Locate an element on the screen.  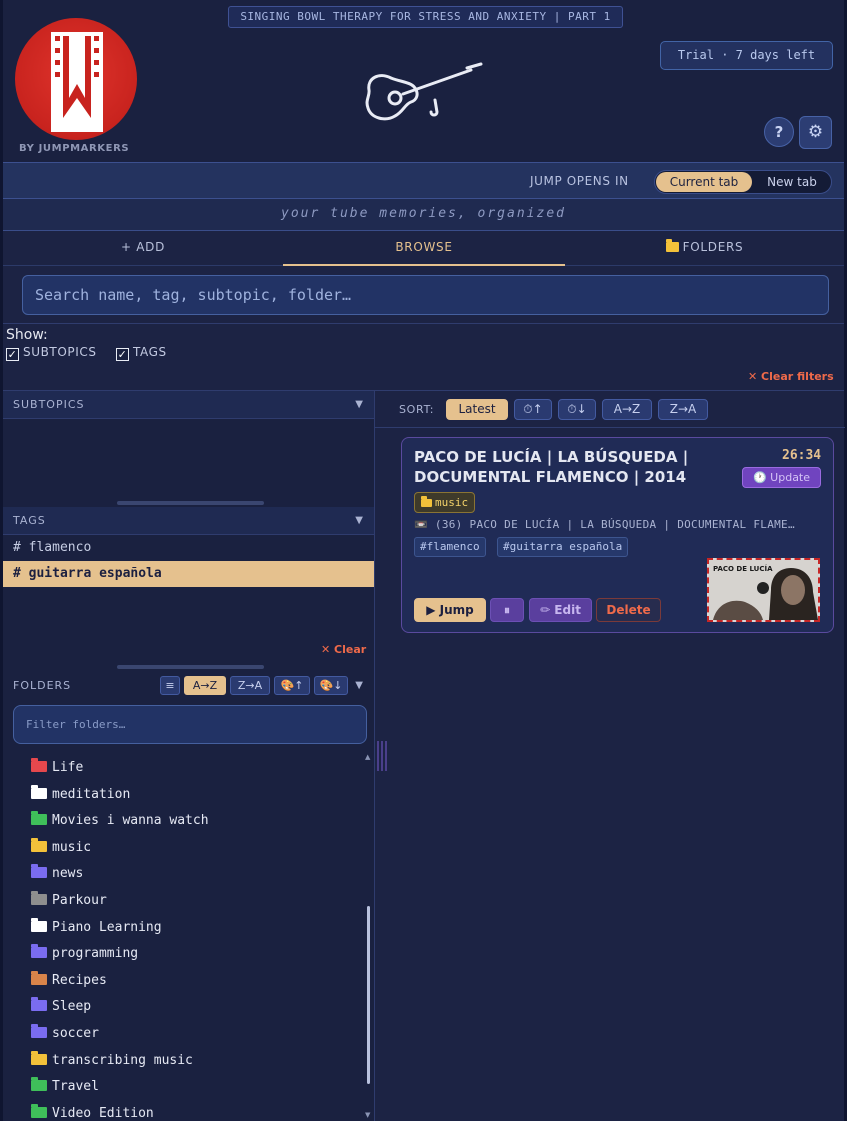
folders-header-label: FOLDERS is located at coordinates (42, 685).